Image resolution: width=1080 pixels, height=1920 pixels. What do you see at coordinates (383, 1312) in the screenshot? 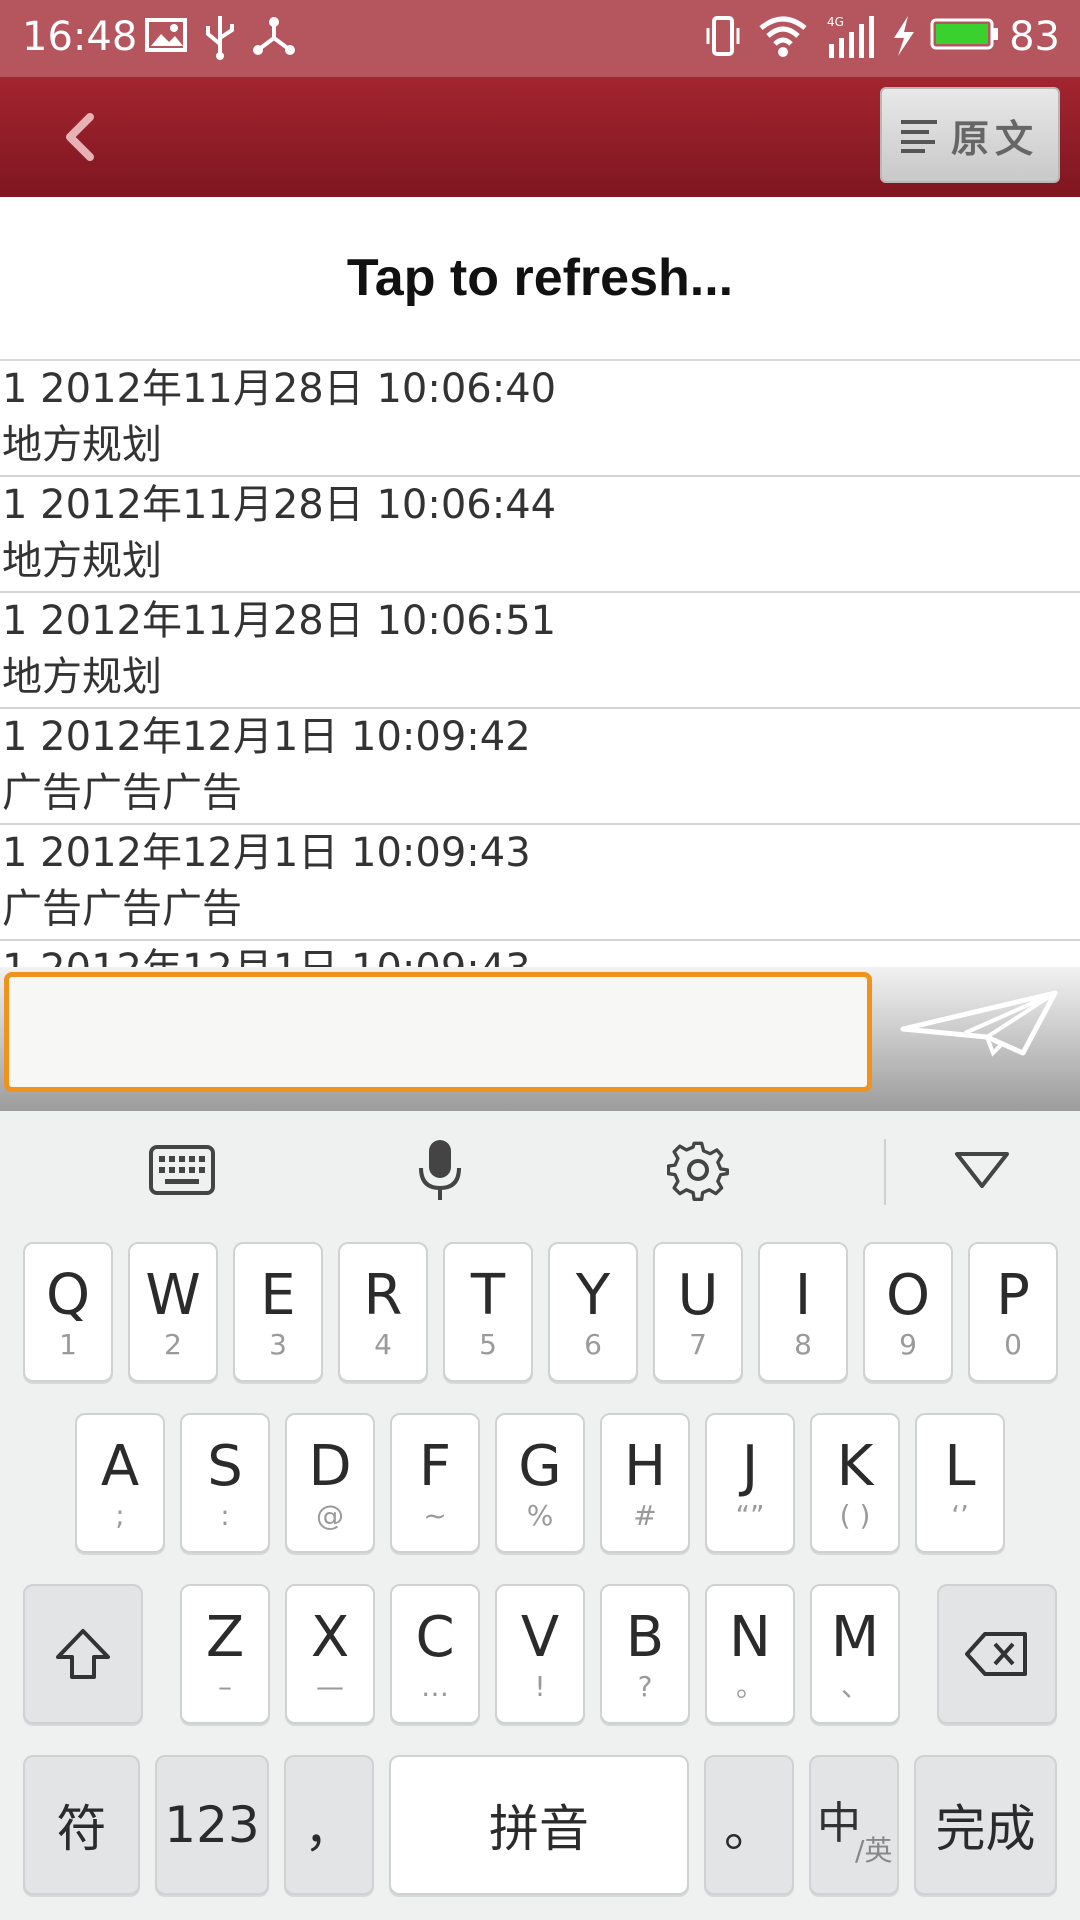
I see `key-r: R4` at bounding box center [383, 1312].